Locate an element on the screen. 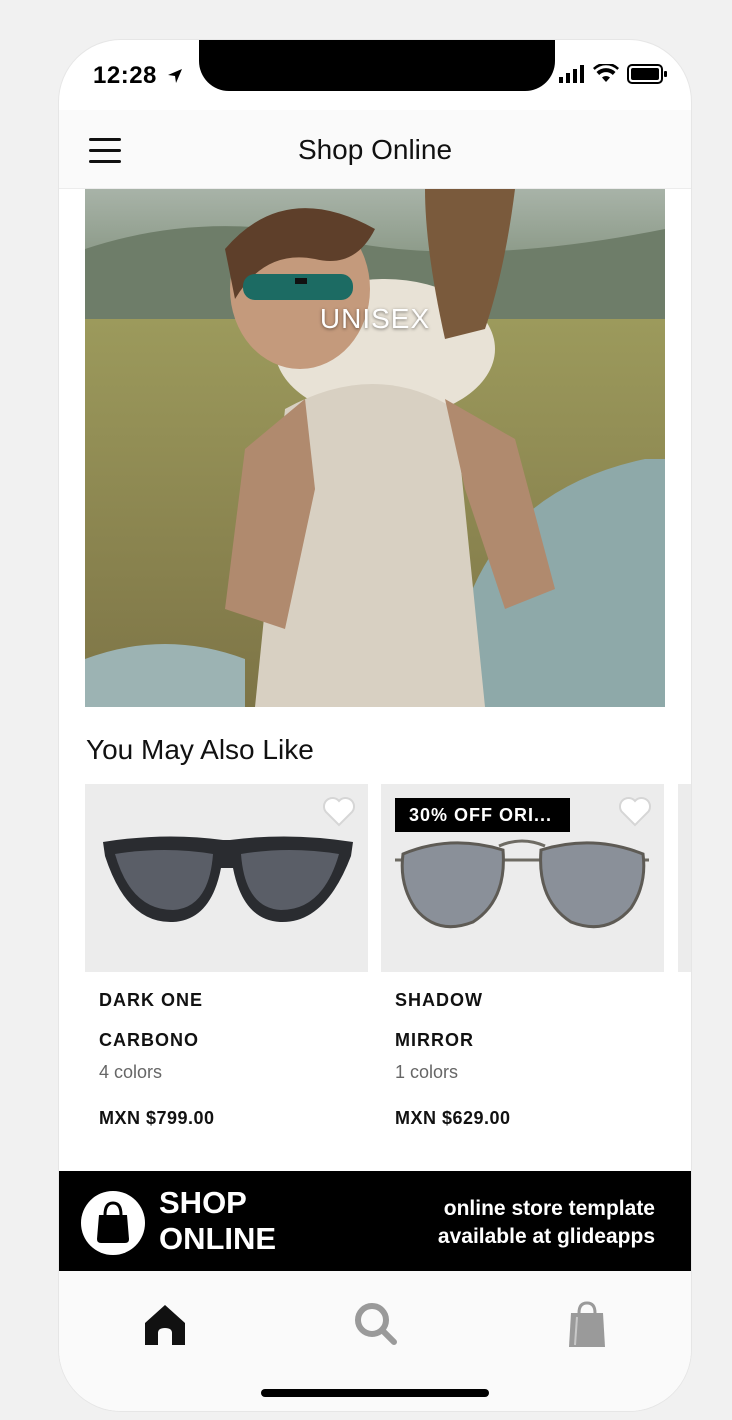 Image resolution: width=732 pixels, height=1420 pixels. page-title: Shop Online is located at coordinates (375, 149).